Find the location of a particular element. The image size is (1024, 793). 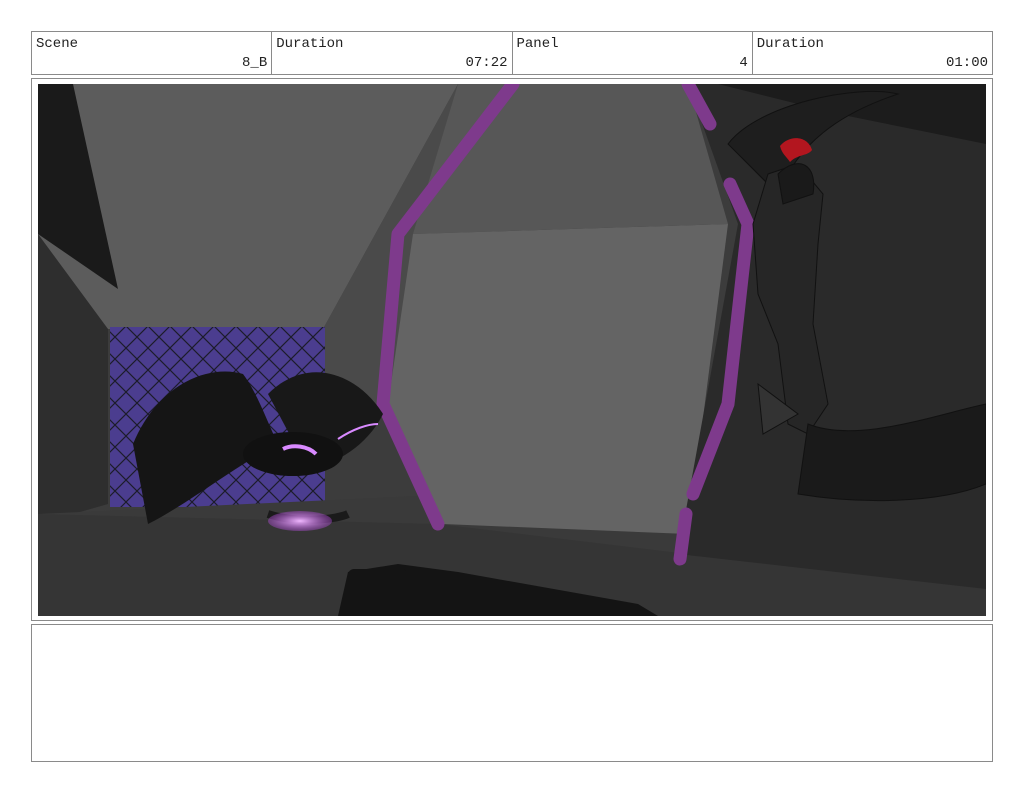

panel-value: 4 is located at coordinates (743, 63).